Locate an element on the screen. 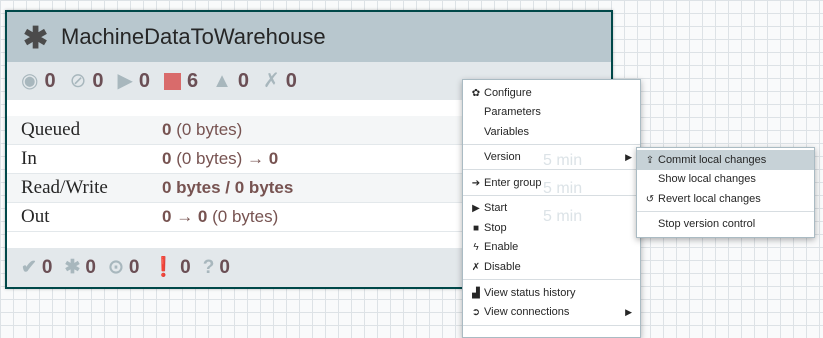 The width and height of the screenshot is (823, 338). menu-item-stop: ■ Stop is located at coordinates (551, 228).